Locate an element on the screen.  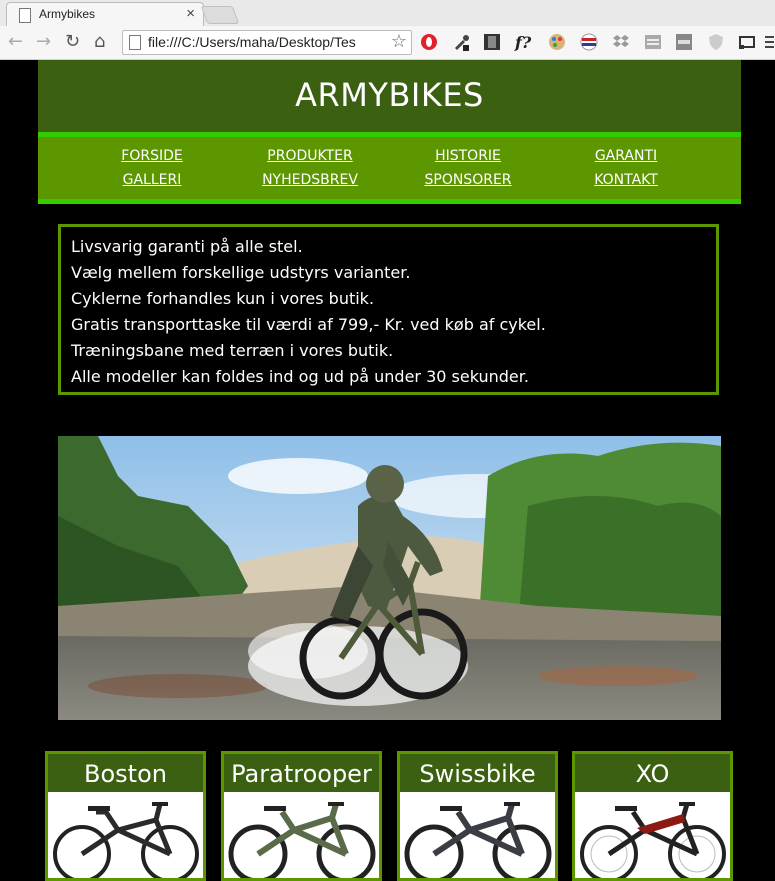
flag-icon is located at coordinates (589, 42).